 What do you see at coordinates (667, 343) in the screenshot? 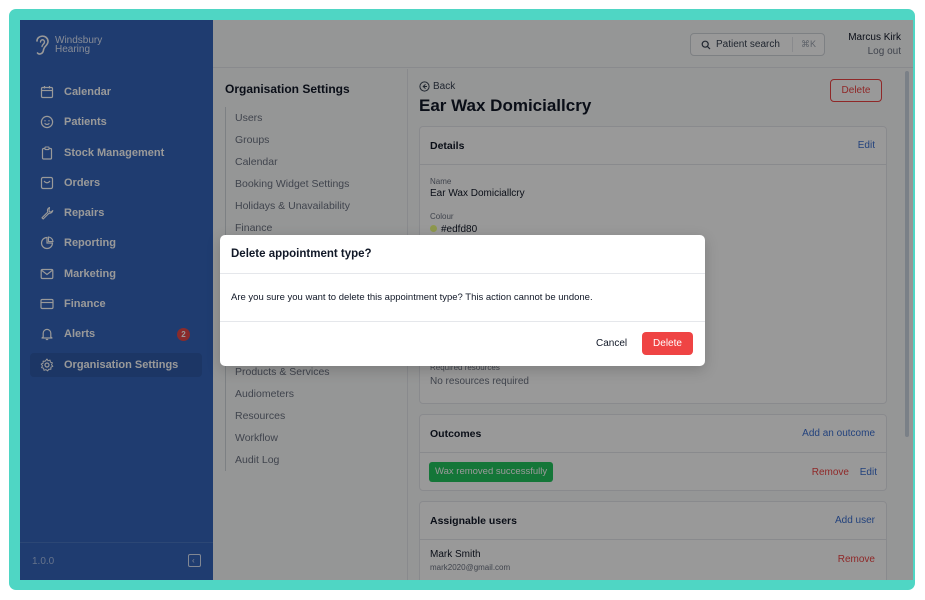
I see `dialog-delete-button: Delete` at bounding box center [667, 343].